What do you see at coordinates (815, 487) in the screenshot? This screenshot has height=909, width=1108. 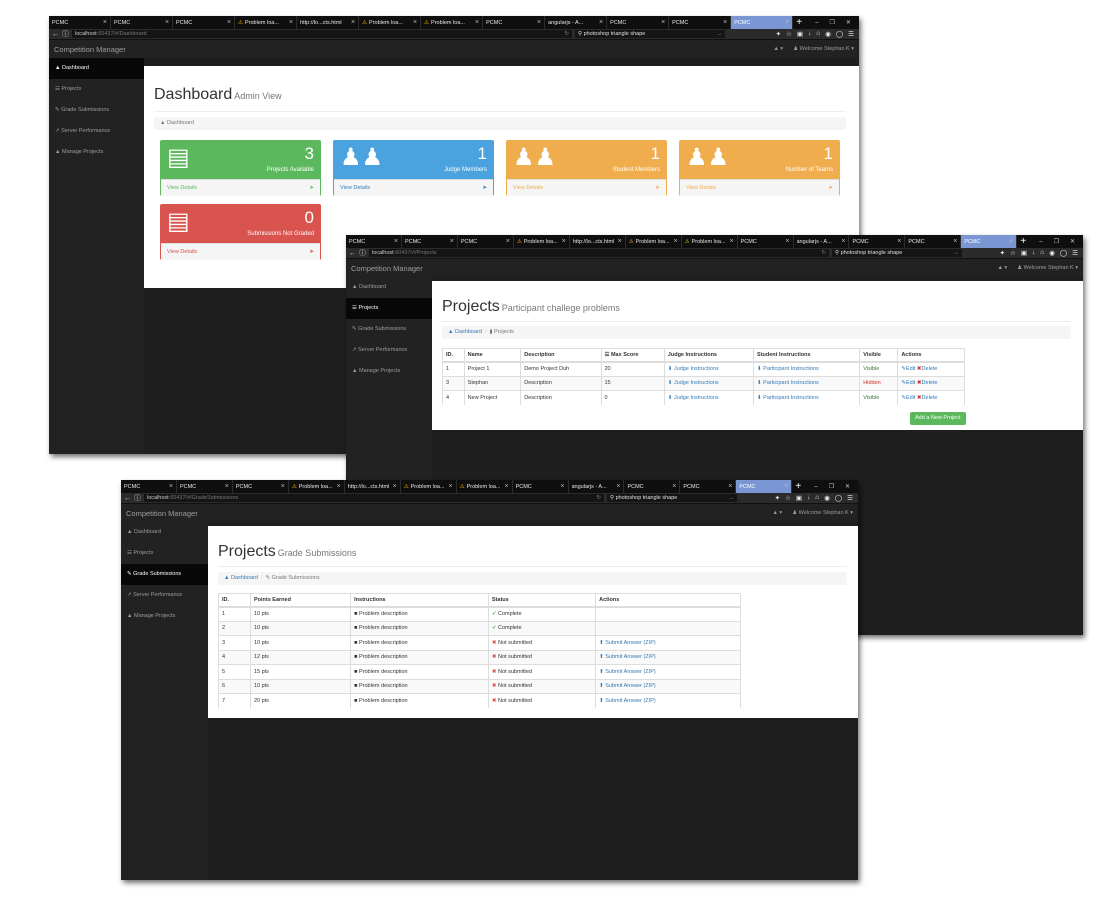 I see `minimize-icon: –` at bounding box center [815, 487].